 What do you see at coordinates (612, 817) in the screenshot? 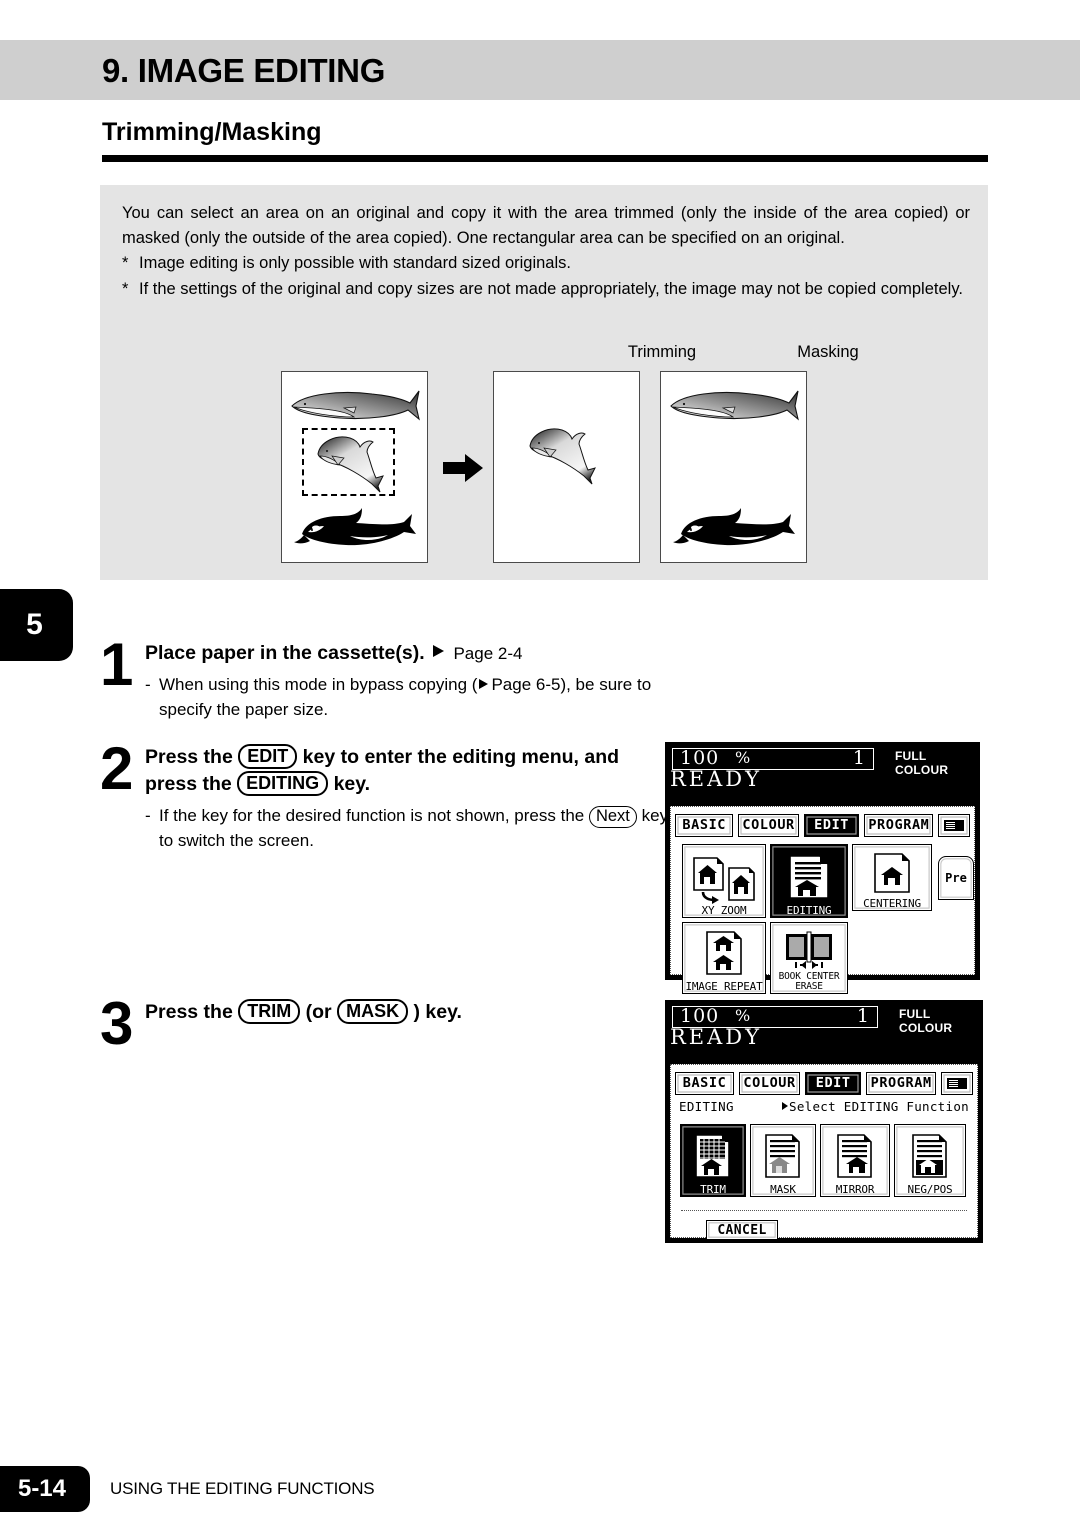
I see `next-key-reference: Next` at bounding box center [612, 817].